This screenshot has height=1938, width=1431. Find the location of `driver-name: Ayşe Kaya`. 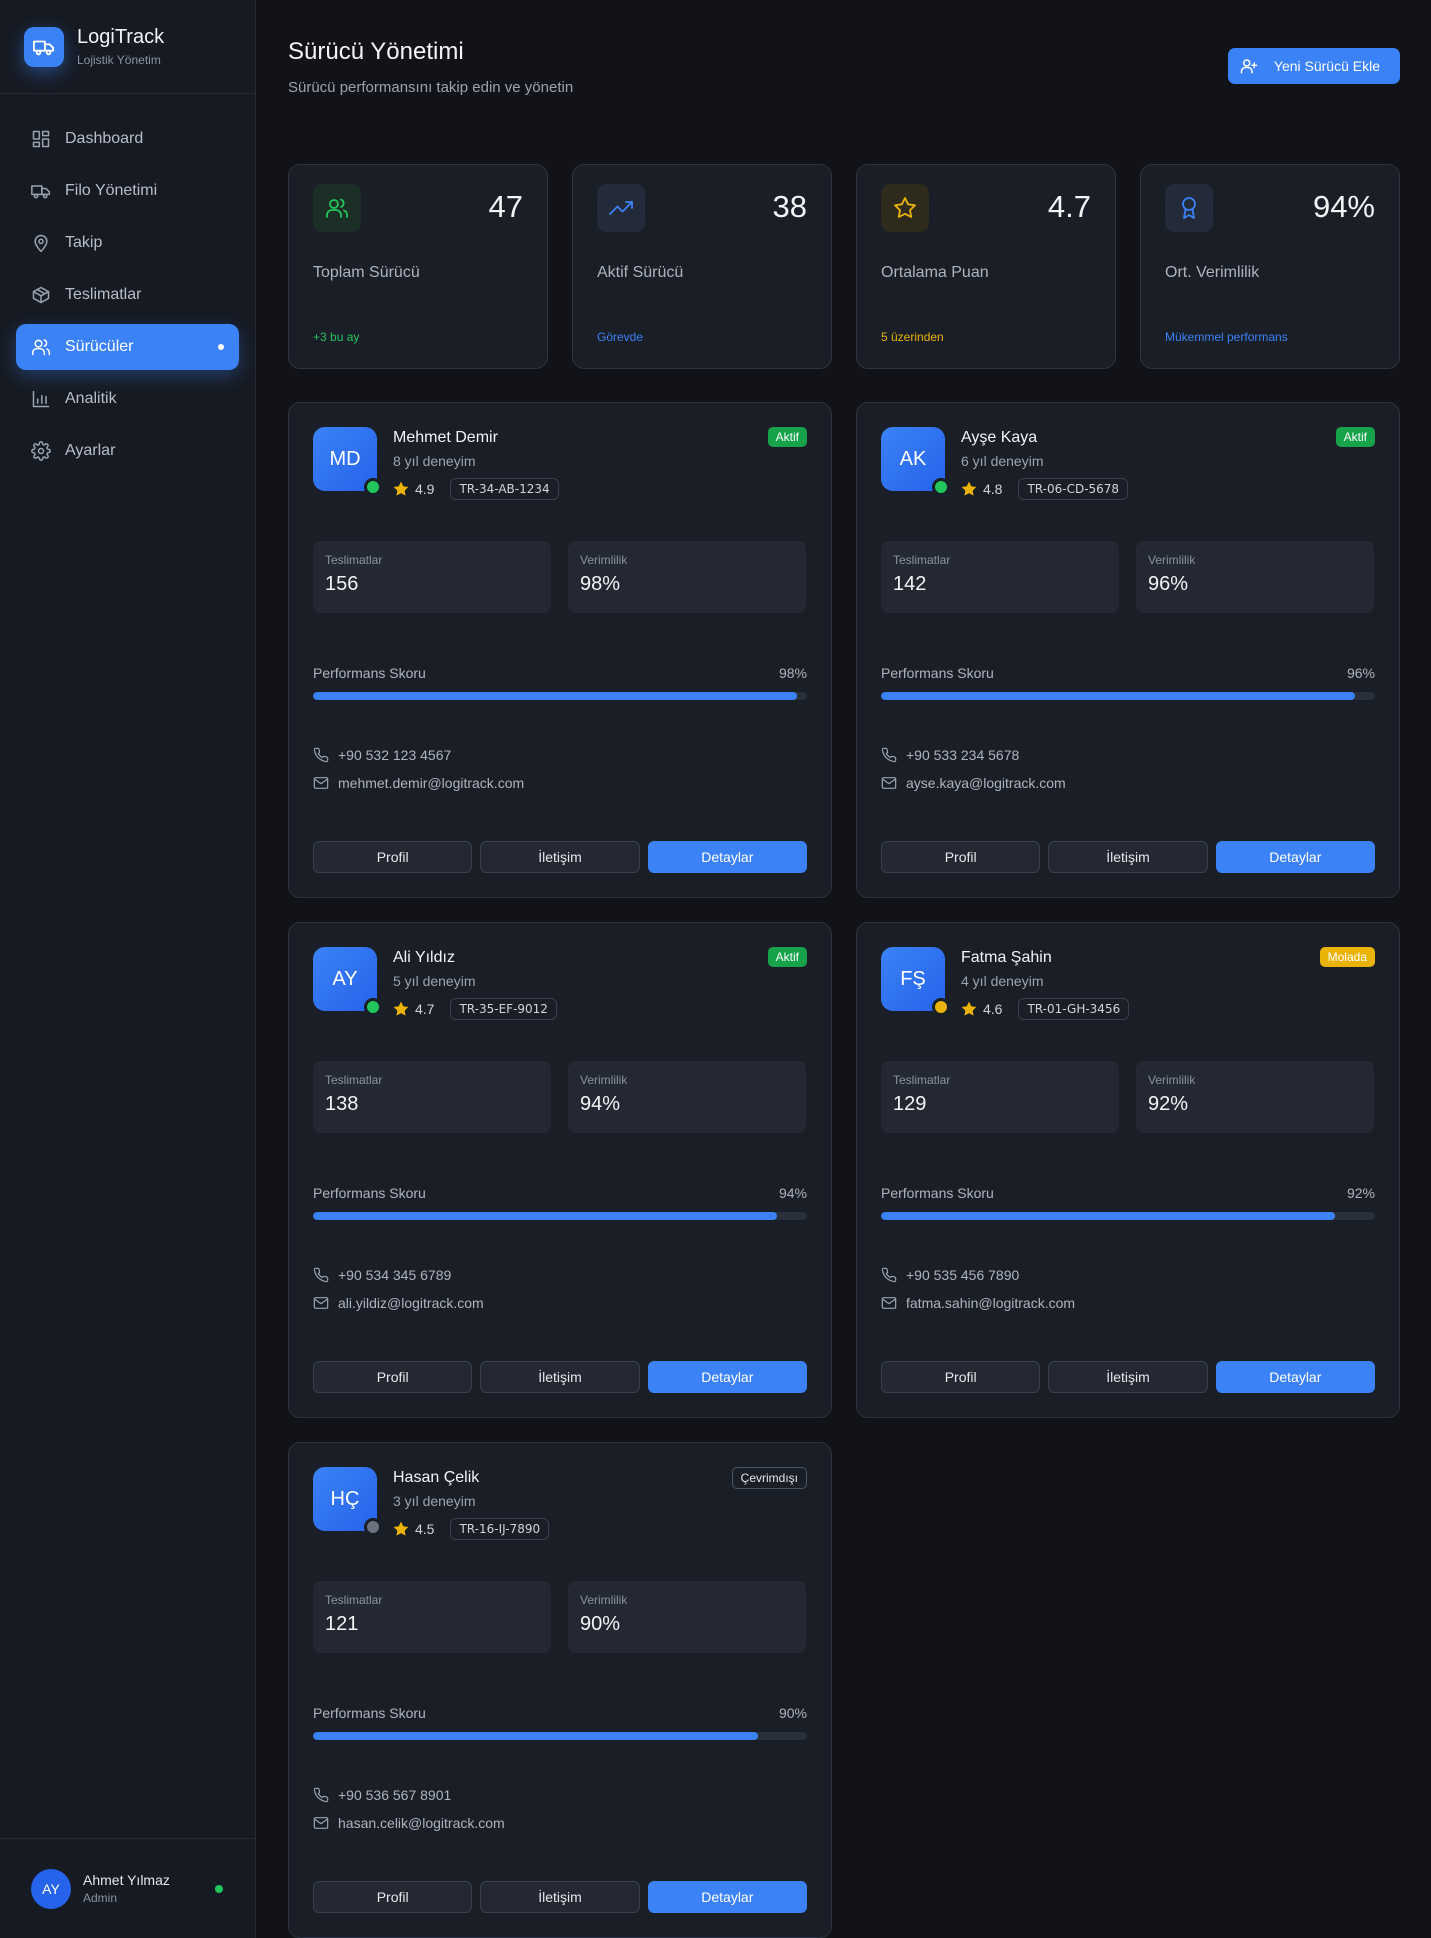

driver-name: Ayşe Kaya is located at coordinates (999, 437).